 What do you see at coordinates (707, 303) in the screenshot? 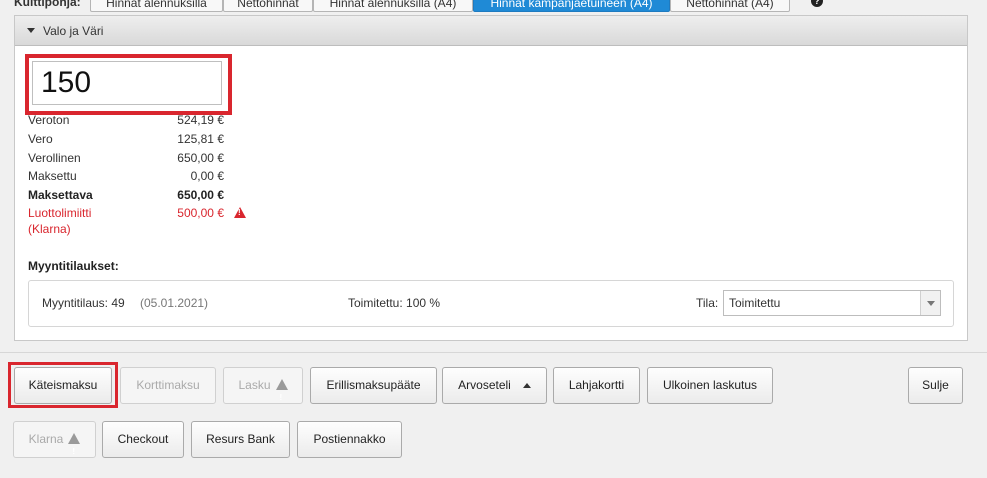
I see `status-label: Tila:` at bounding box center [707, 303].